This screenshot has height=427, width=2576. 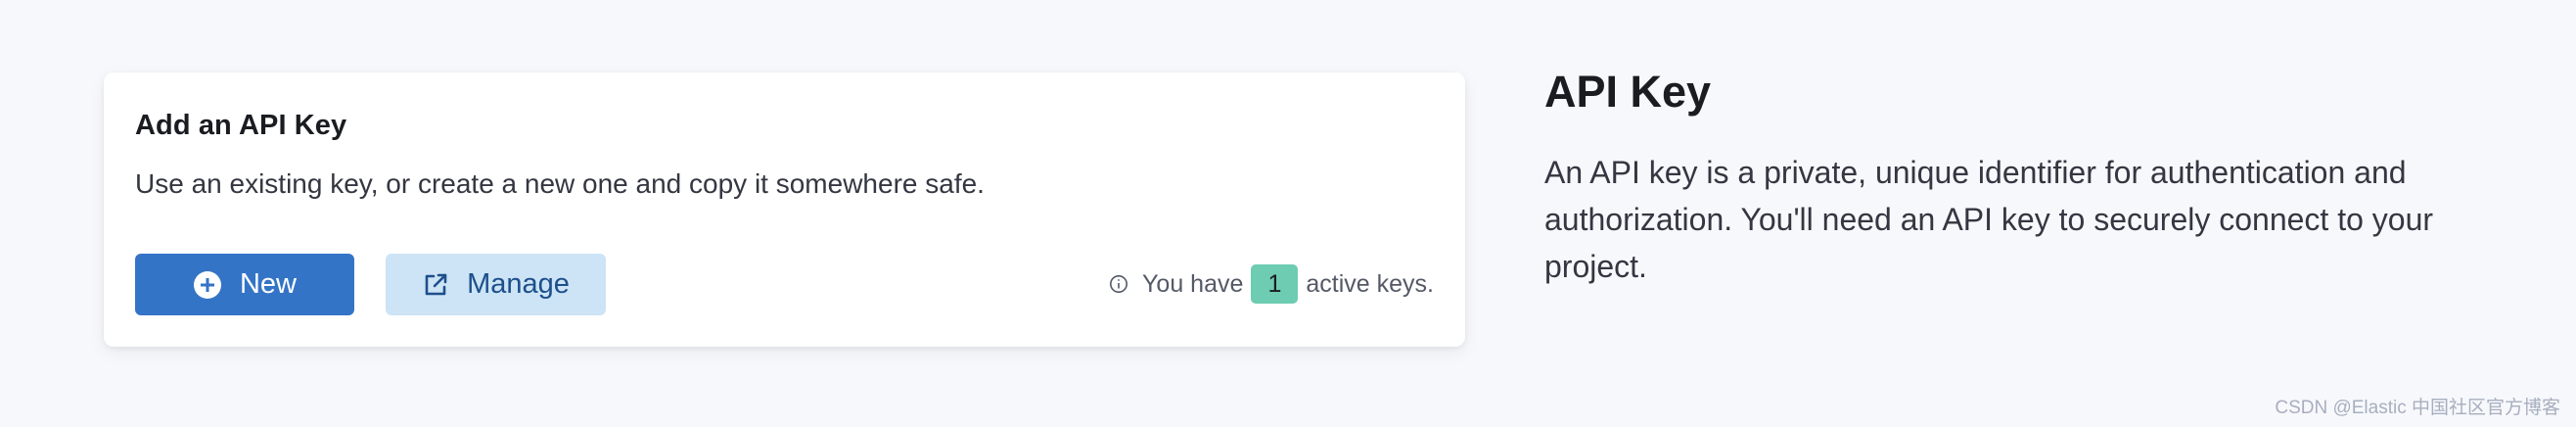 I want to click on manage-keys-button: Manage, so click(x=496, y=284).